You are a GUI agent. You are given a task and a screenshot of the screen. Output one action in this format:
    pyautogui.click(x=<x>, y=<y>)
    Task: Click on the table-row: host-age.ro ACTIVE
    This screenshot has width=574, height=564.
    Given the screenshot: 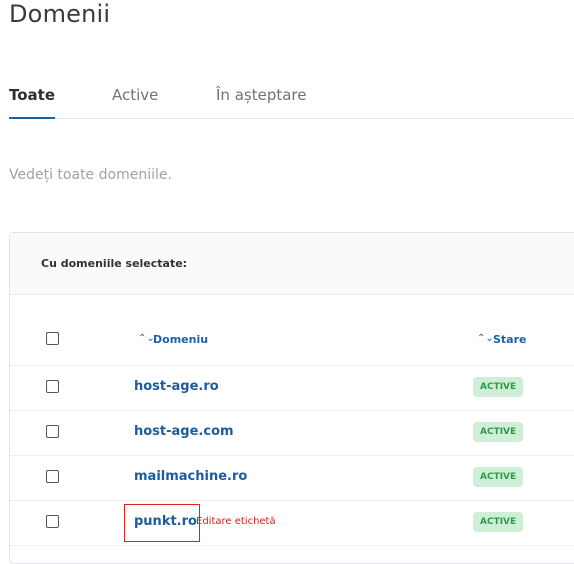 What is the action you would take?
    pyautogui.click(x=292, y=388)
    